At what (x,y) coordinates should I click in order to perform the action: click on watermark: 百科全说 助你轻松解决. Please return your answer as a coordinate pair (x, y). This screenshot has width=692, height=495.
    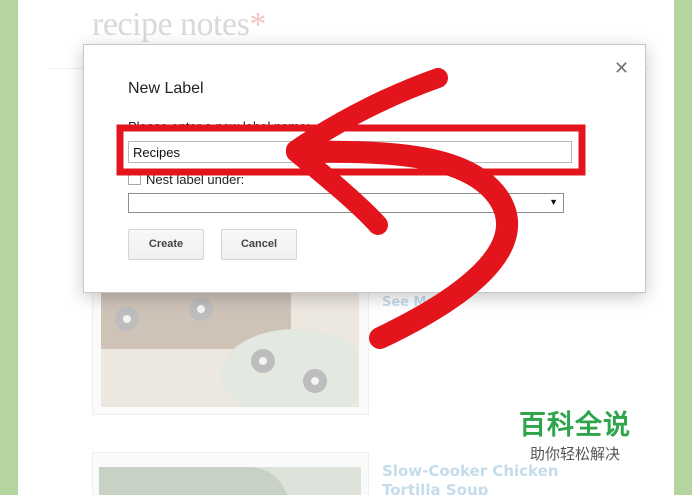
    Looking at the image, I should click on (575, 433).